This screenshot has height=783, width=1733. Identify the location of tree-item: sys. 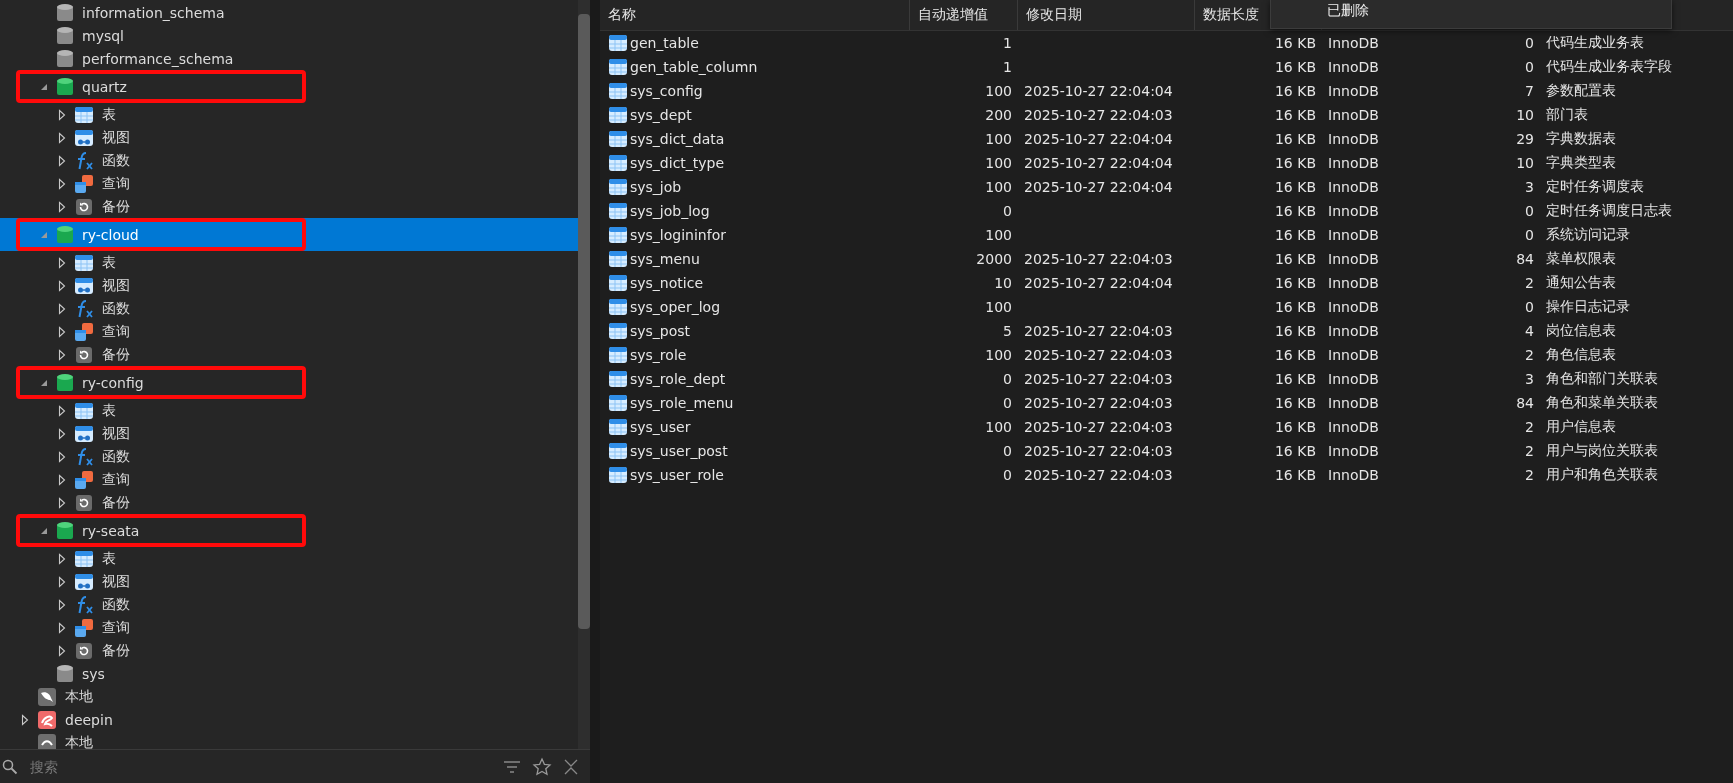
(289, 673).